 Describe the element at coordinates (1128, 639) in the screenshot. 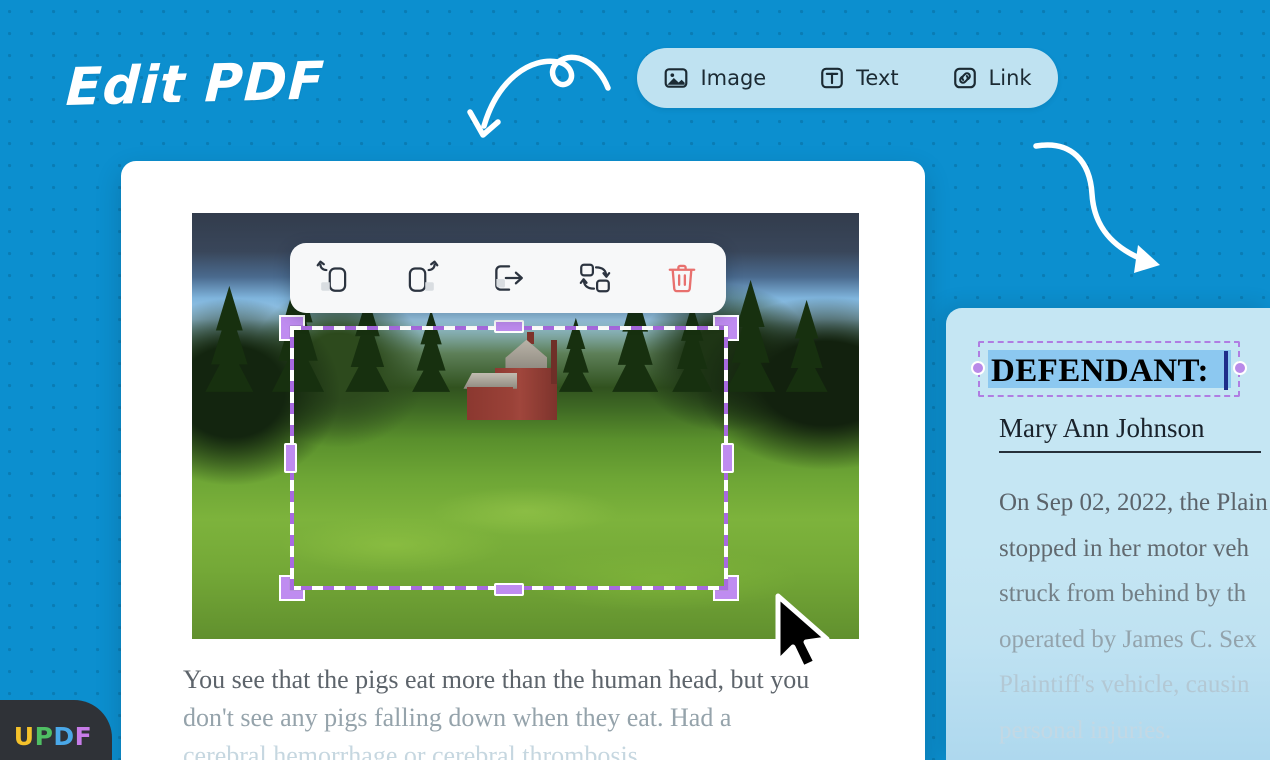

I see `side-paragraph-line-4: operated by James C. Sex` at that location.